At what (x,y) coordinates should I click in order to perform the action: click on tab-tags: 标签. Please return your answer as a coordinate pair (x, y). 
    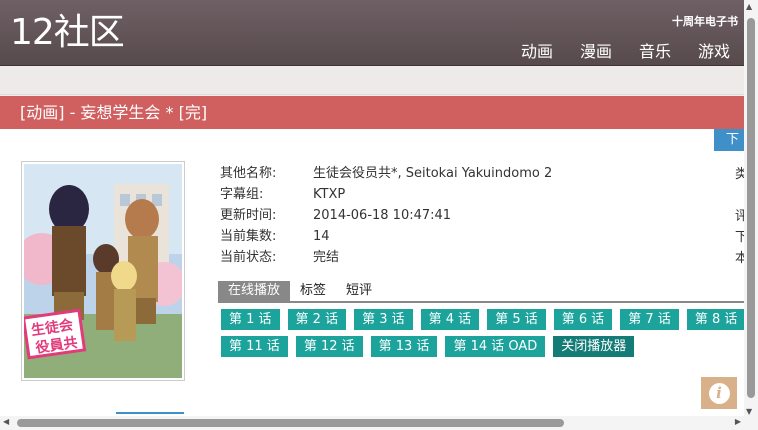
    Looking at the image, I should click on (313, 291).